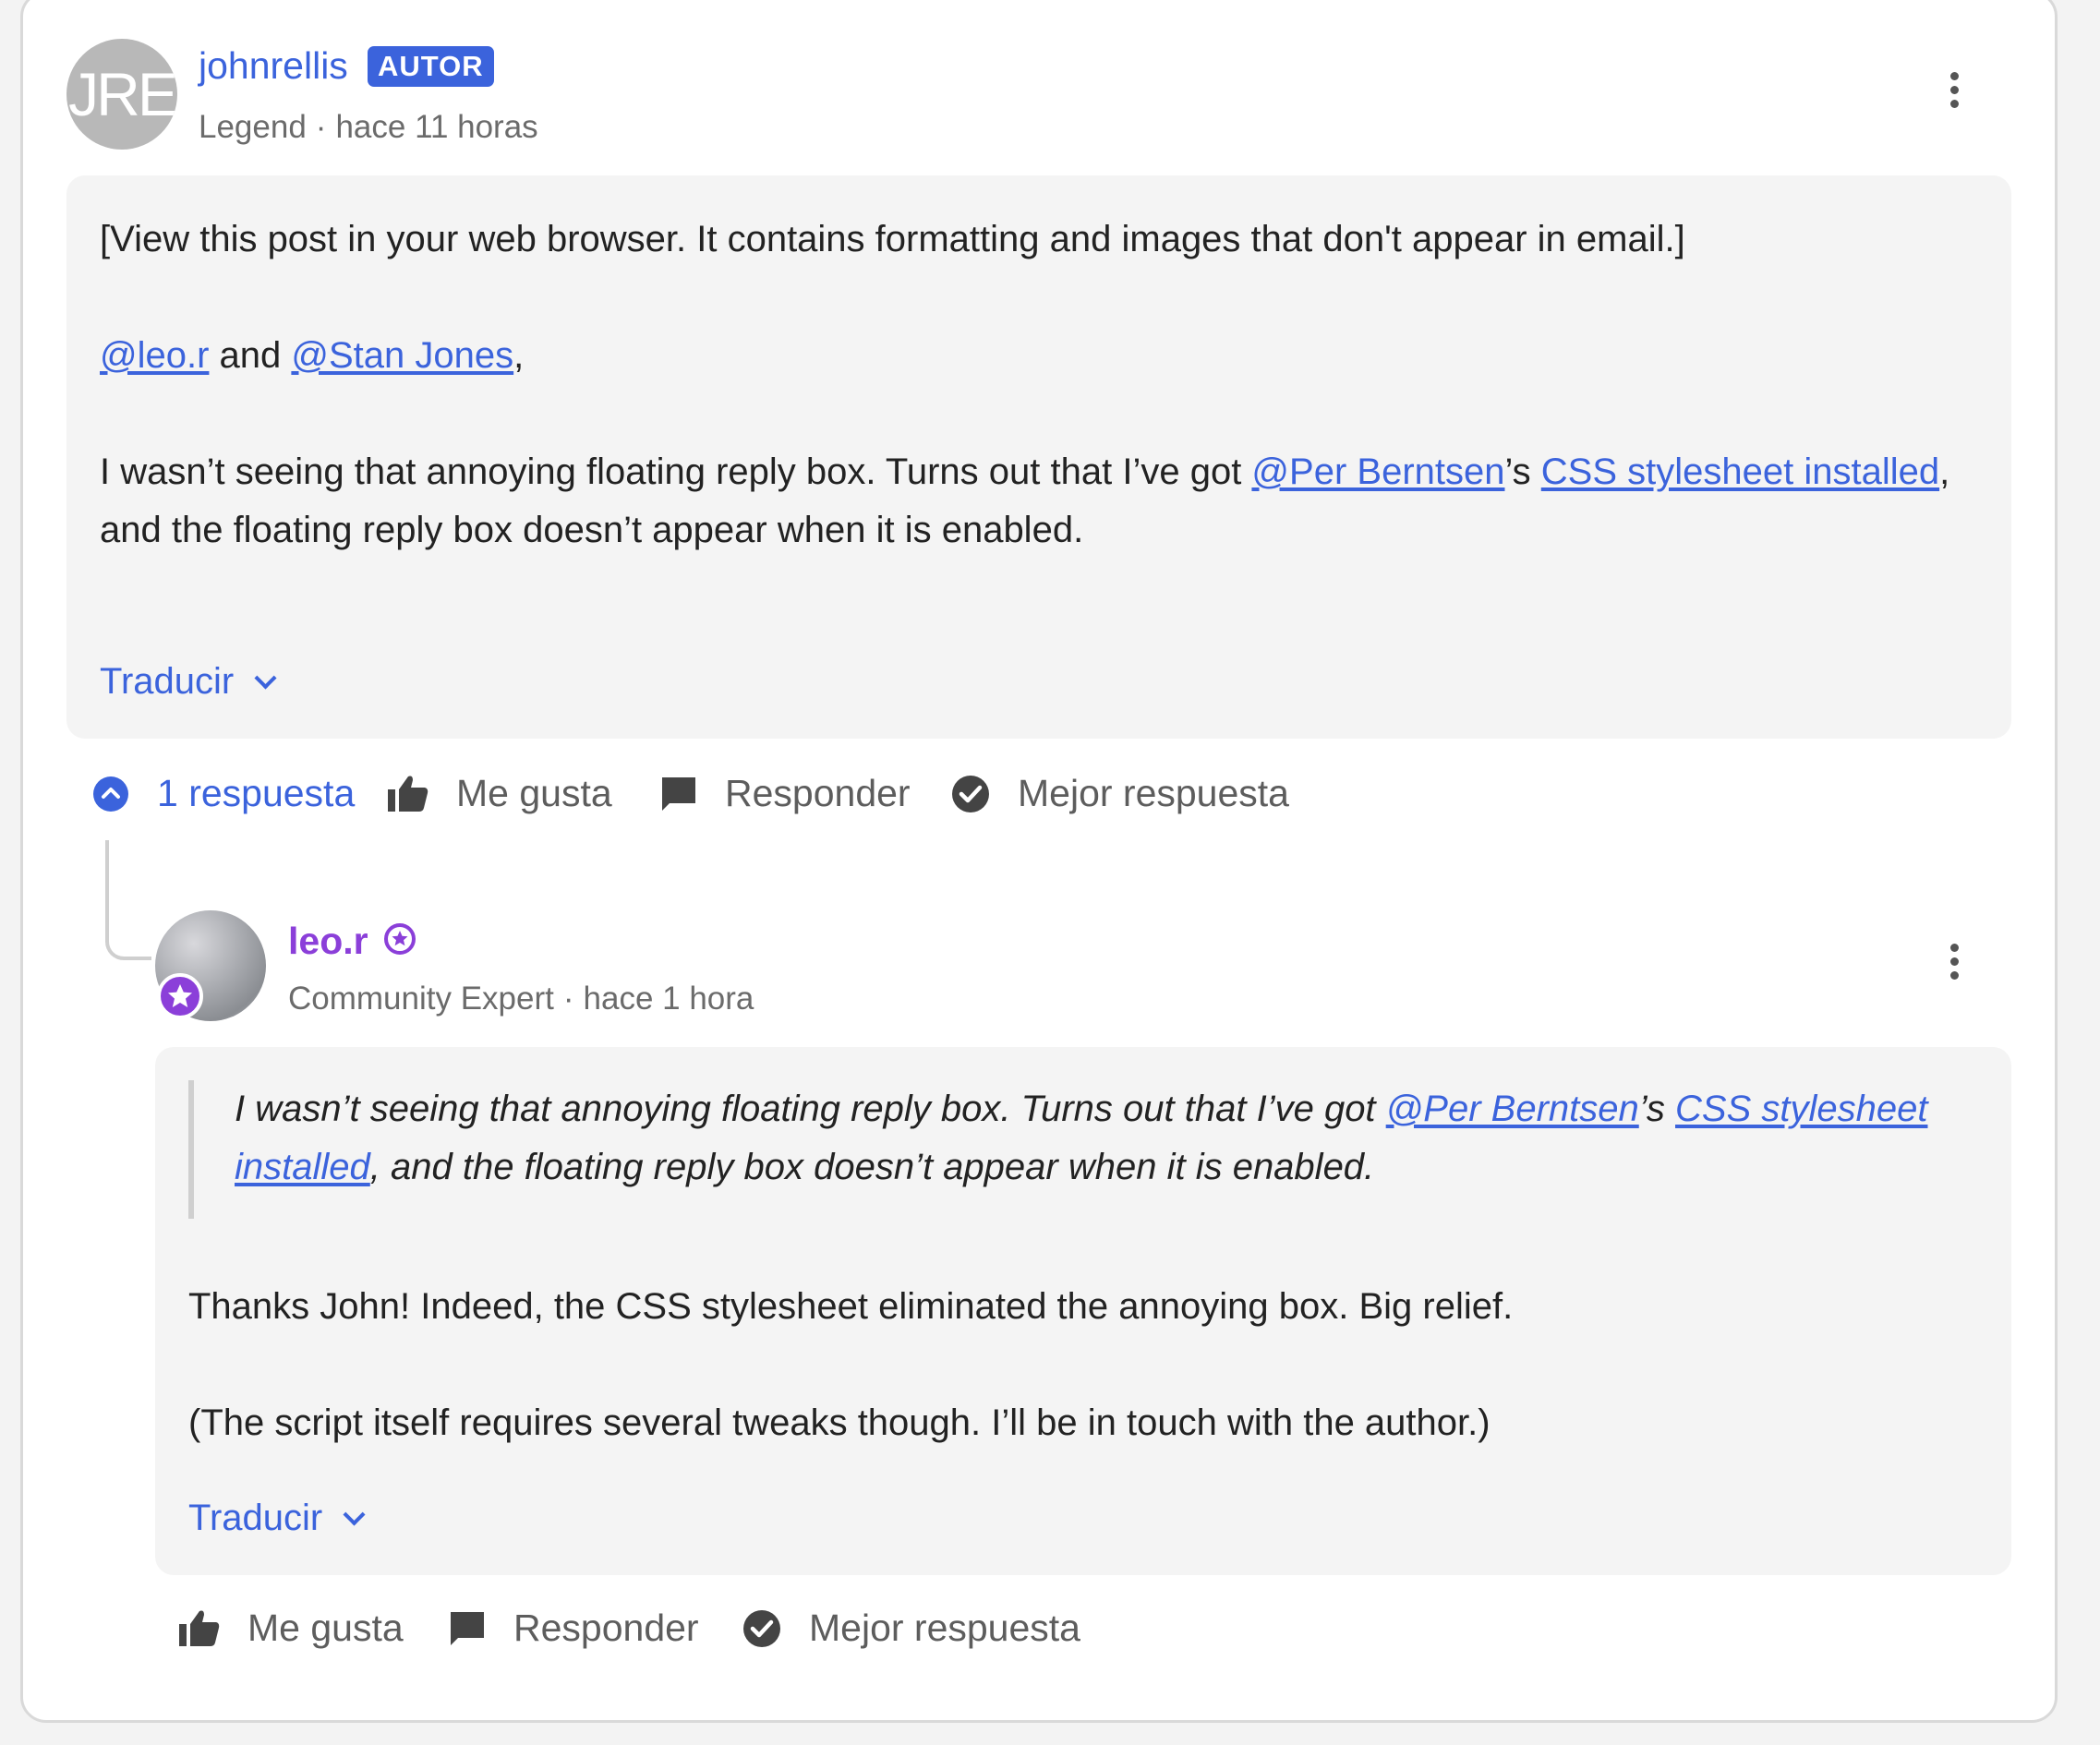 This screenshot has width=2100, height=1745. Describe the element at coordinates (273, 66) in the screenshot. I see `author-username: johnrellis` at that location.